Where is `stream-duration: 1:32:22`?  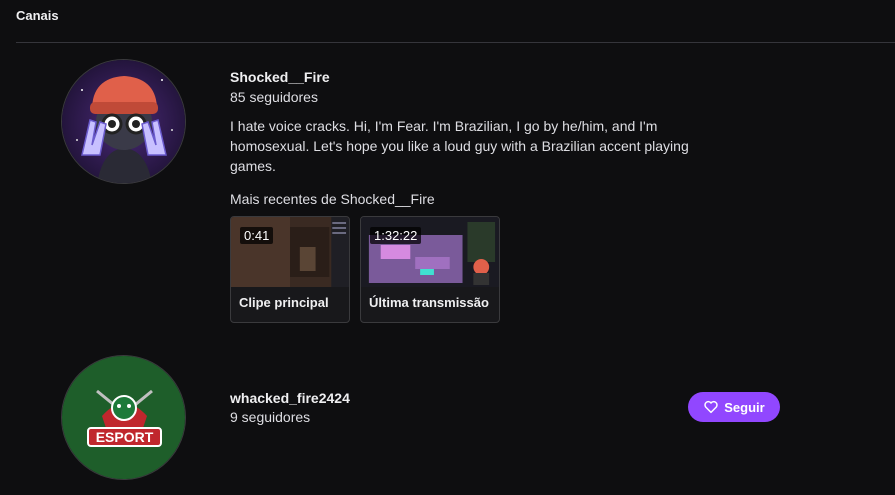 stream-duration: 1:32:22 is located at coordinates (396, 235).